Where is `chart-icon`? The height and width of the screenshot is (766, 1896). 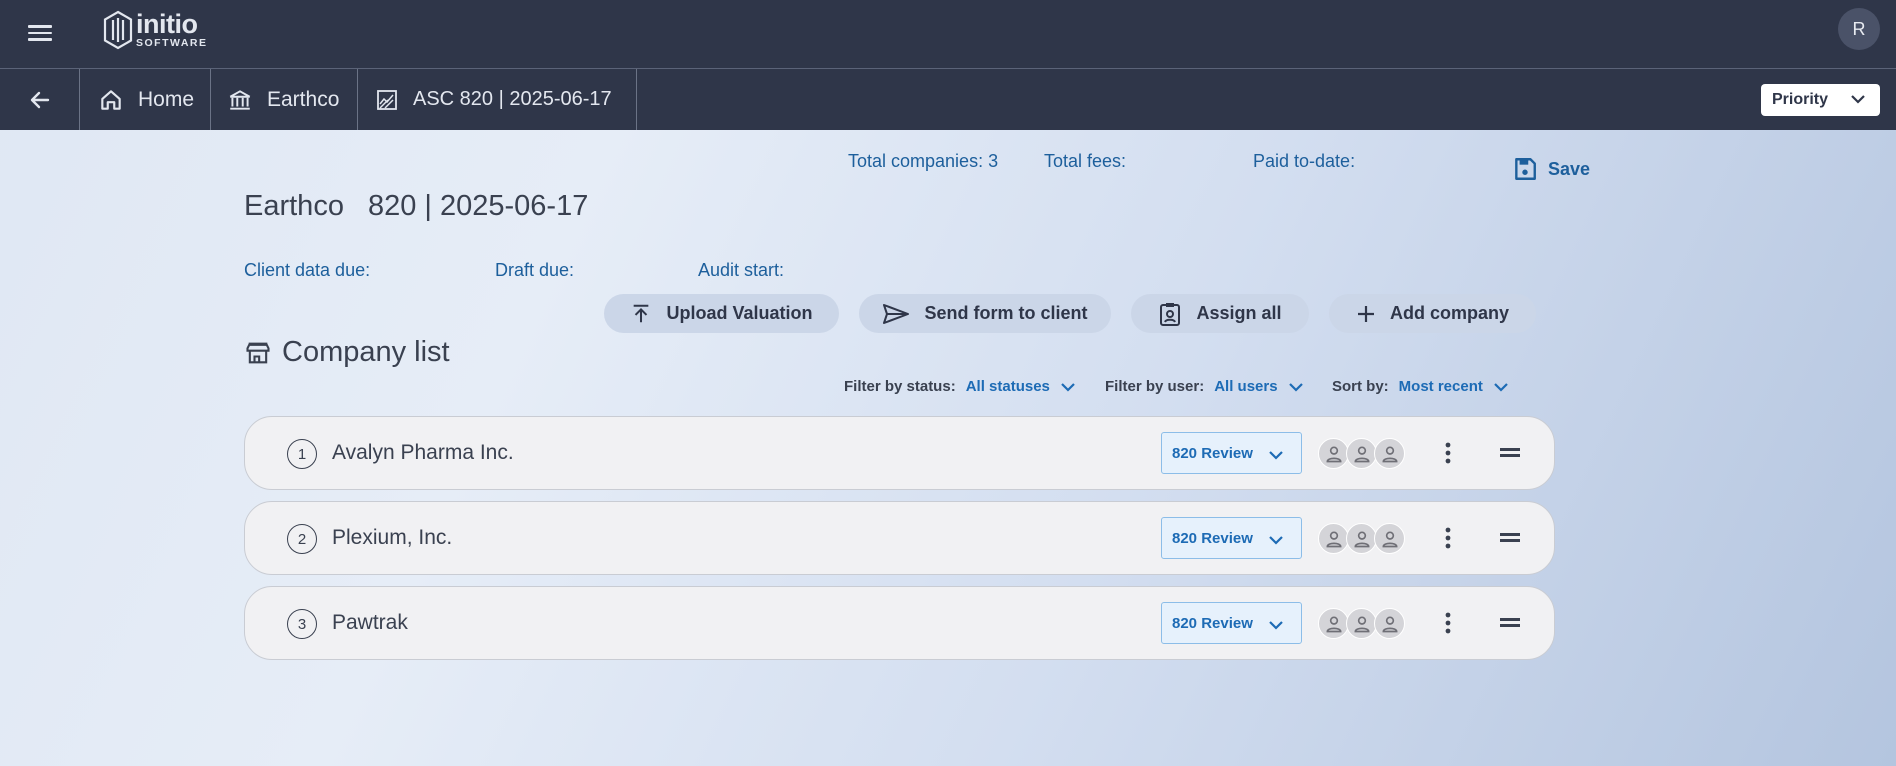 chart-icon is located at coordinates (387, 99).